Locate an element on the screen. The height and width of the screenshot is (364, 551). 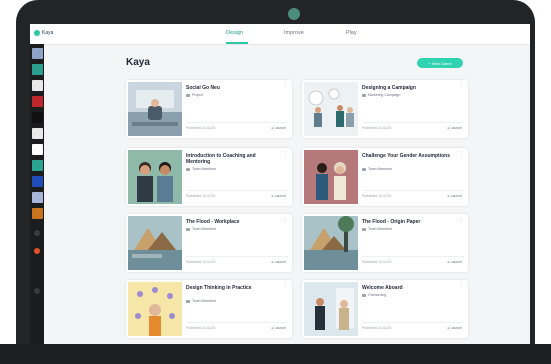
card-title: Designing a Campaign is located at coordinates (407, 88).